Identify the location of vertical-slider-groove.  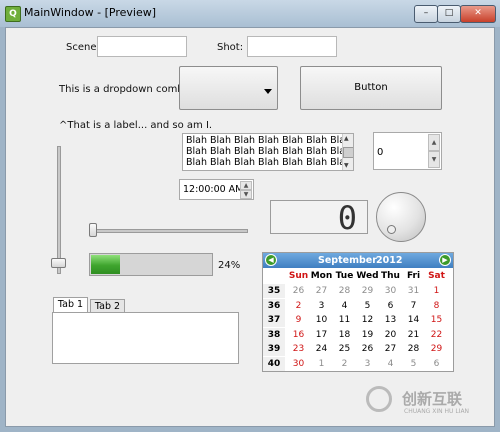
(59, 210).